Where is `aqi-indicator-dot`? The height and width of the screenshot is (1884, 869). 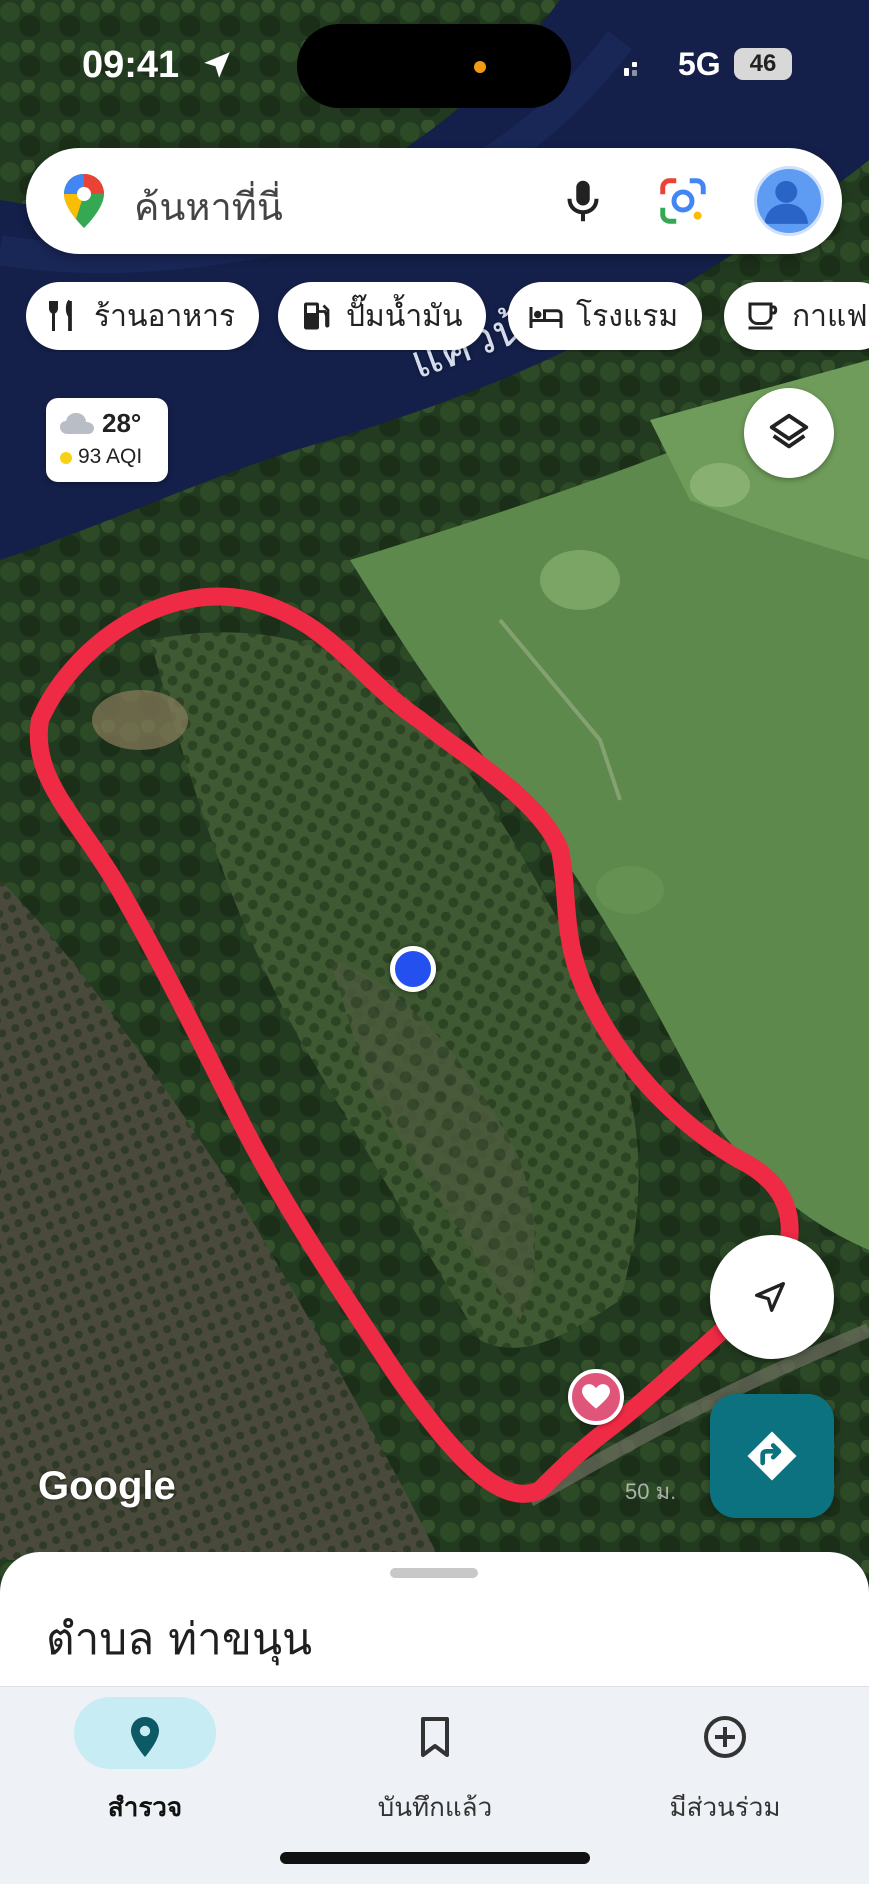 aqi-indicator-dot is located at coordinates (66, 458).